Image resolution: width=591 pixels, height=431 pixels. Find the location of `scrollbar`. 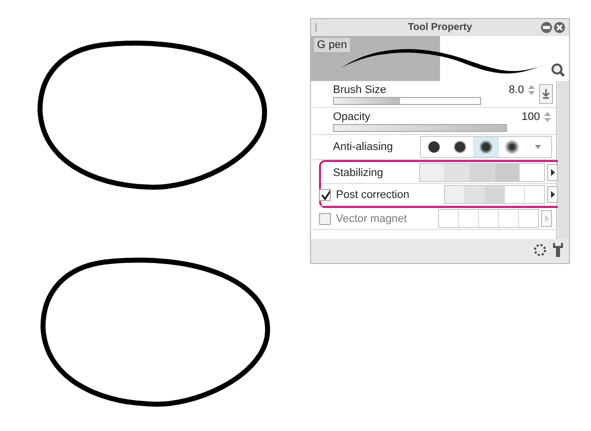

scrollbar is located at coordinates (563, 160).